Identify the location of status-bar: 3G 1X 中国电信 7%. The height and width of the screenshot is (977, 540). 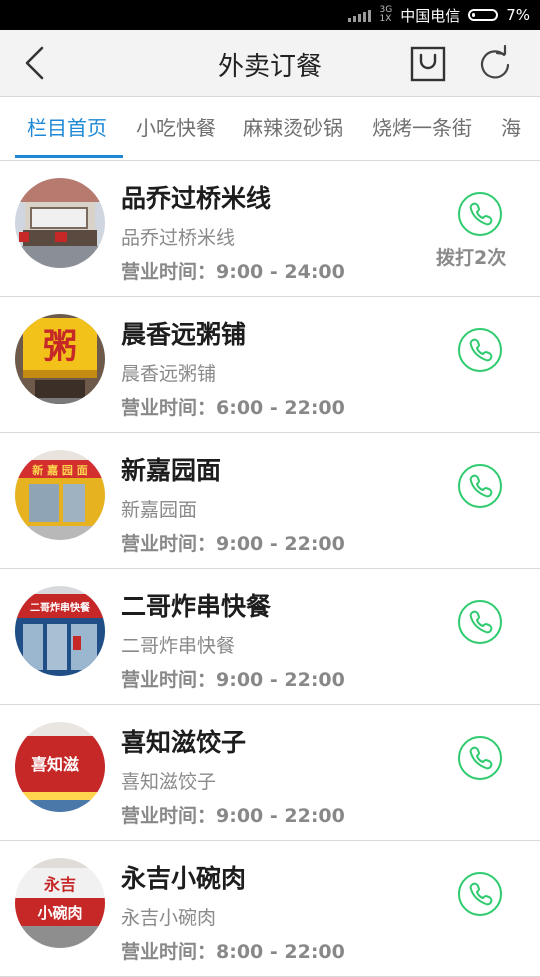
(270, 15).